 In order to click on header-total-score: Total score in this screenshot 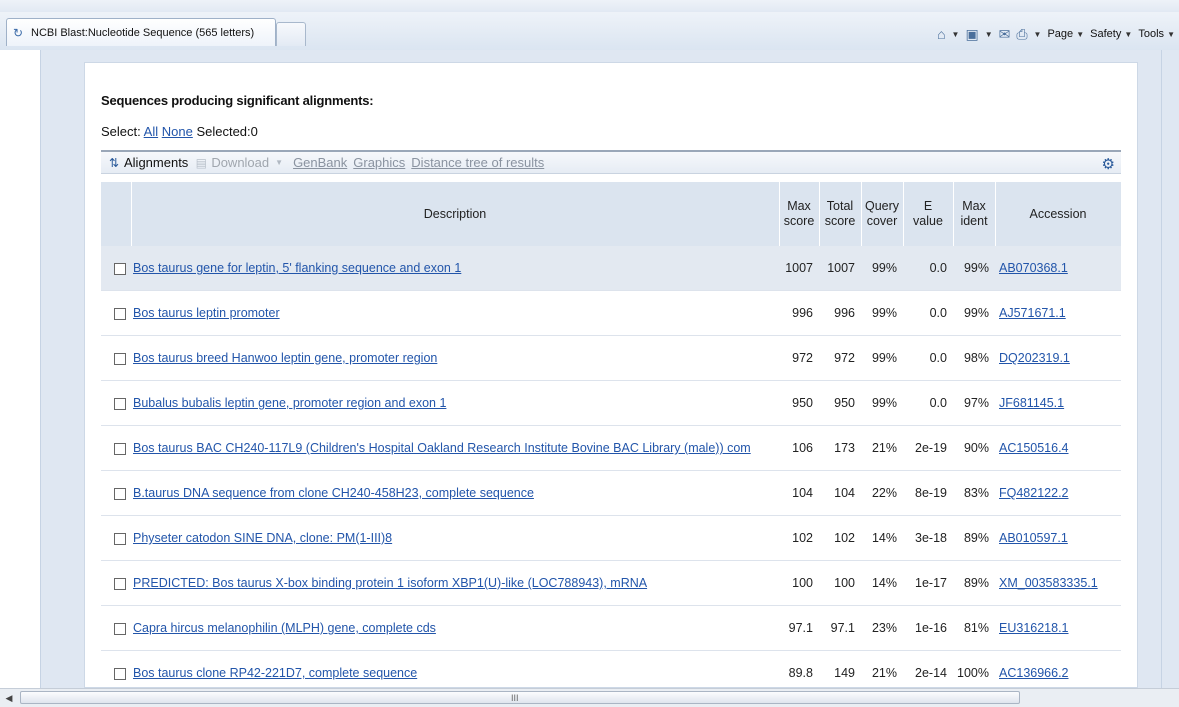, I will do `click(840, 214)`.